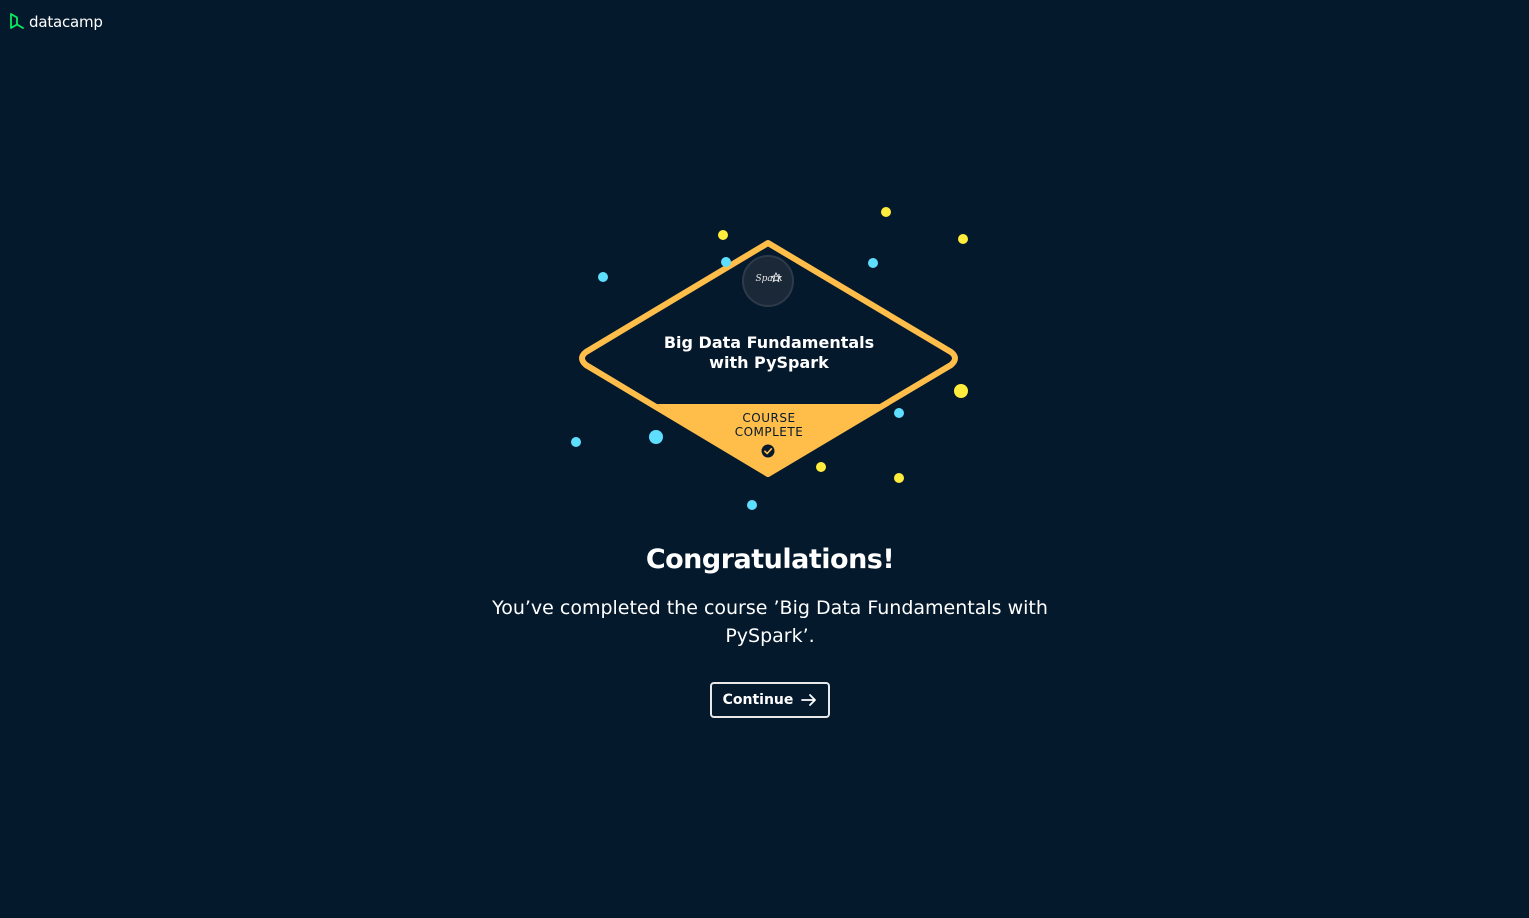 The image size is (1529, 918). I want to click on arrow-right-icon, so click(809, 700).